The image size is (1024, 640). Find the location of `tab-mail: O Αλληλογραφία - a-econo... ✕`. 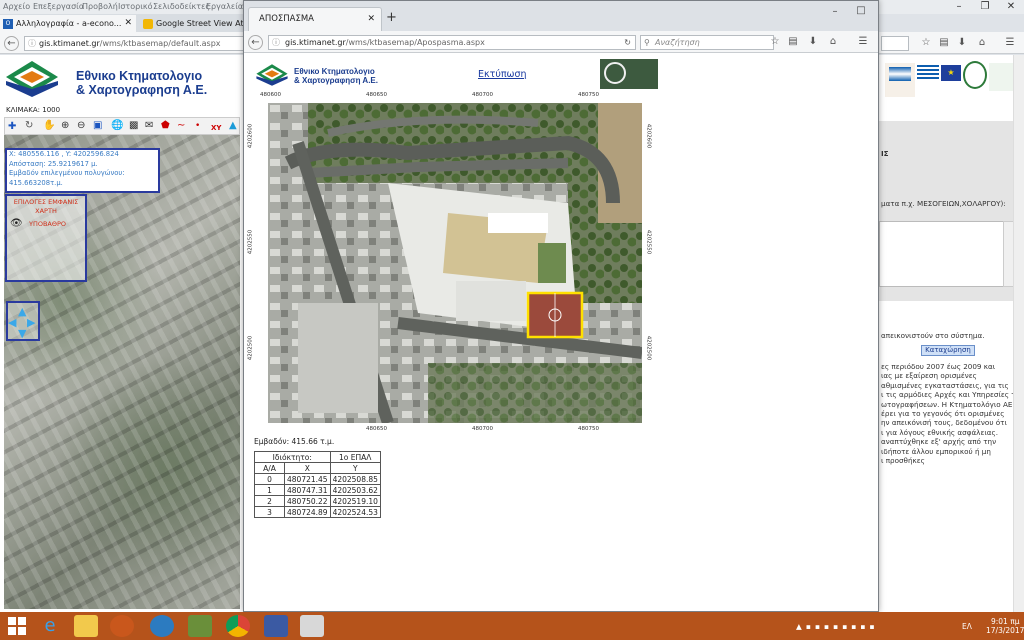

tab-mail: O Αλληλογραφία - a-econo... ✕ is located at coordinates (68, 23).